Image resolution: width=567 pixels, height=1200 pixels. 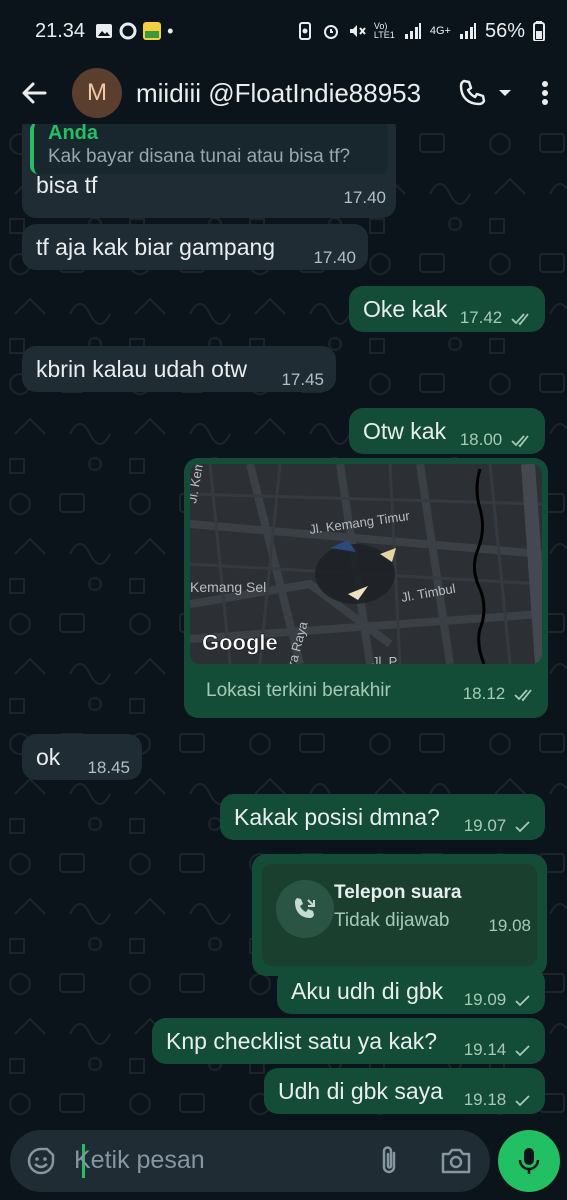 What do you see at coordinates (485, 825) in the screenshot?
I see `time-label: 19.07` at bounding box center [485, 825].